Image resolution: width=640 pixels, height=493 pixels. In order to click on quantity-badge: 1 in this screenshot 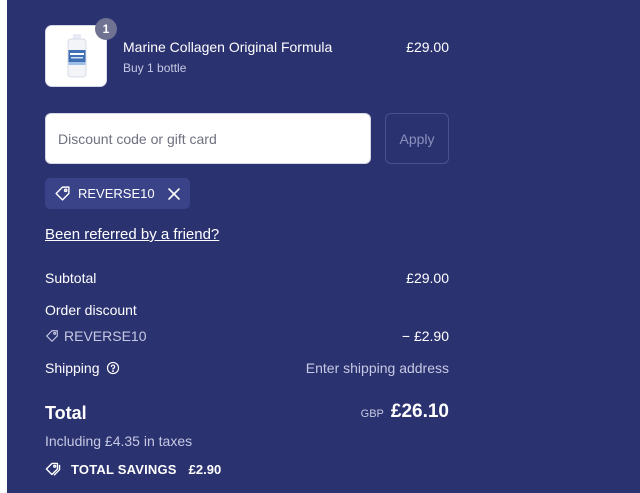, I will do `click(106, 29)`.